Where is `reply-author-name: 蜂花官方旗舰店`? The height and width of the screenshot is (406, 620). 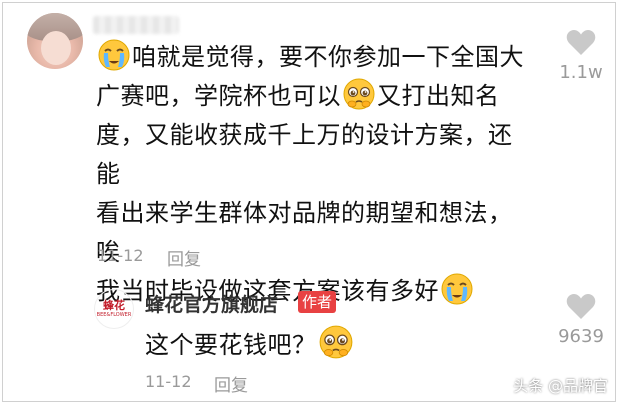 reply-author-name: 蜂花官方旗舰店 is located at coordinates (211, 303).